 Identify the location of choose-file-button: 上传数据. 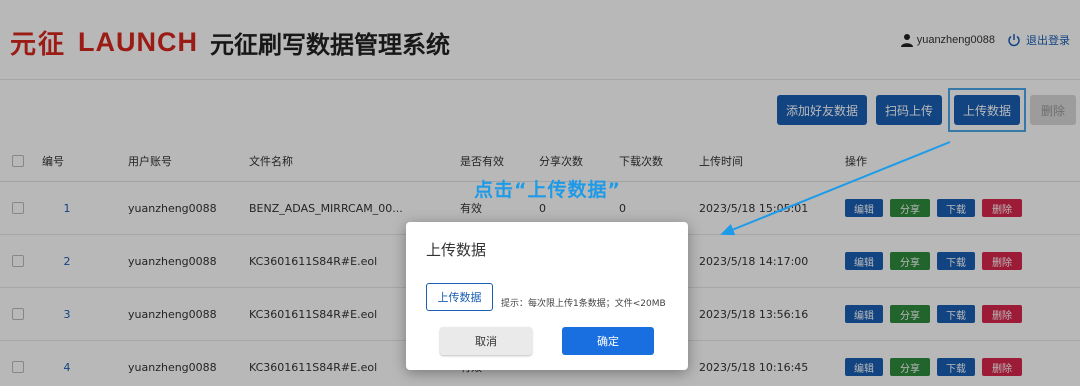
(459, 297).